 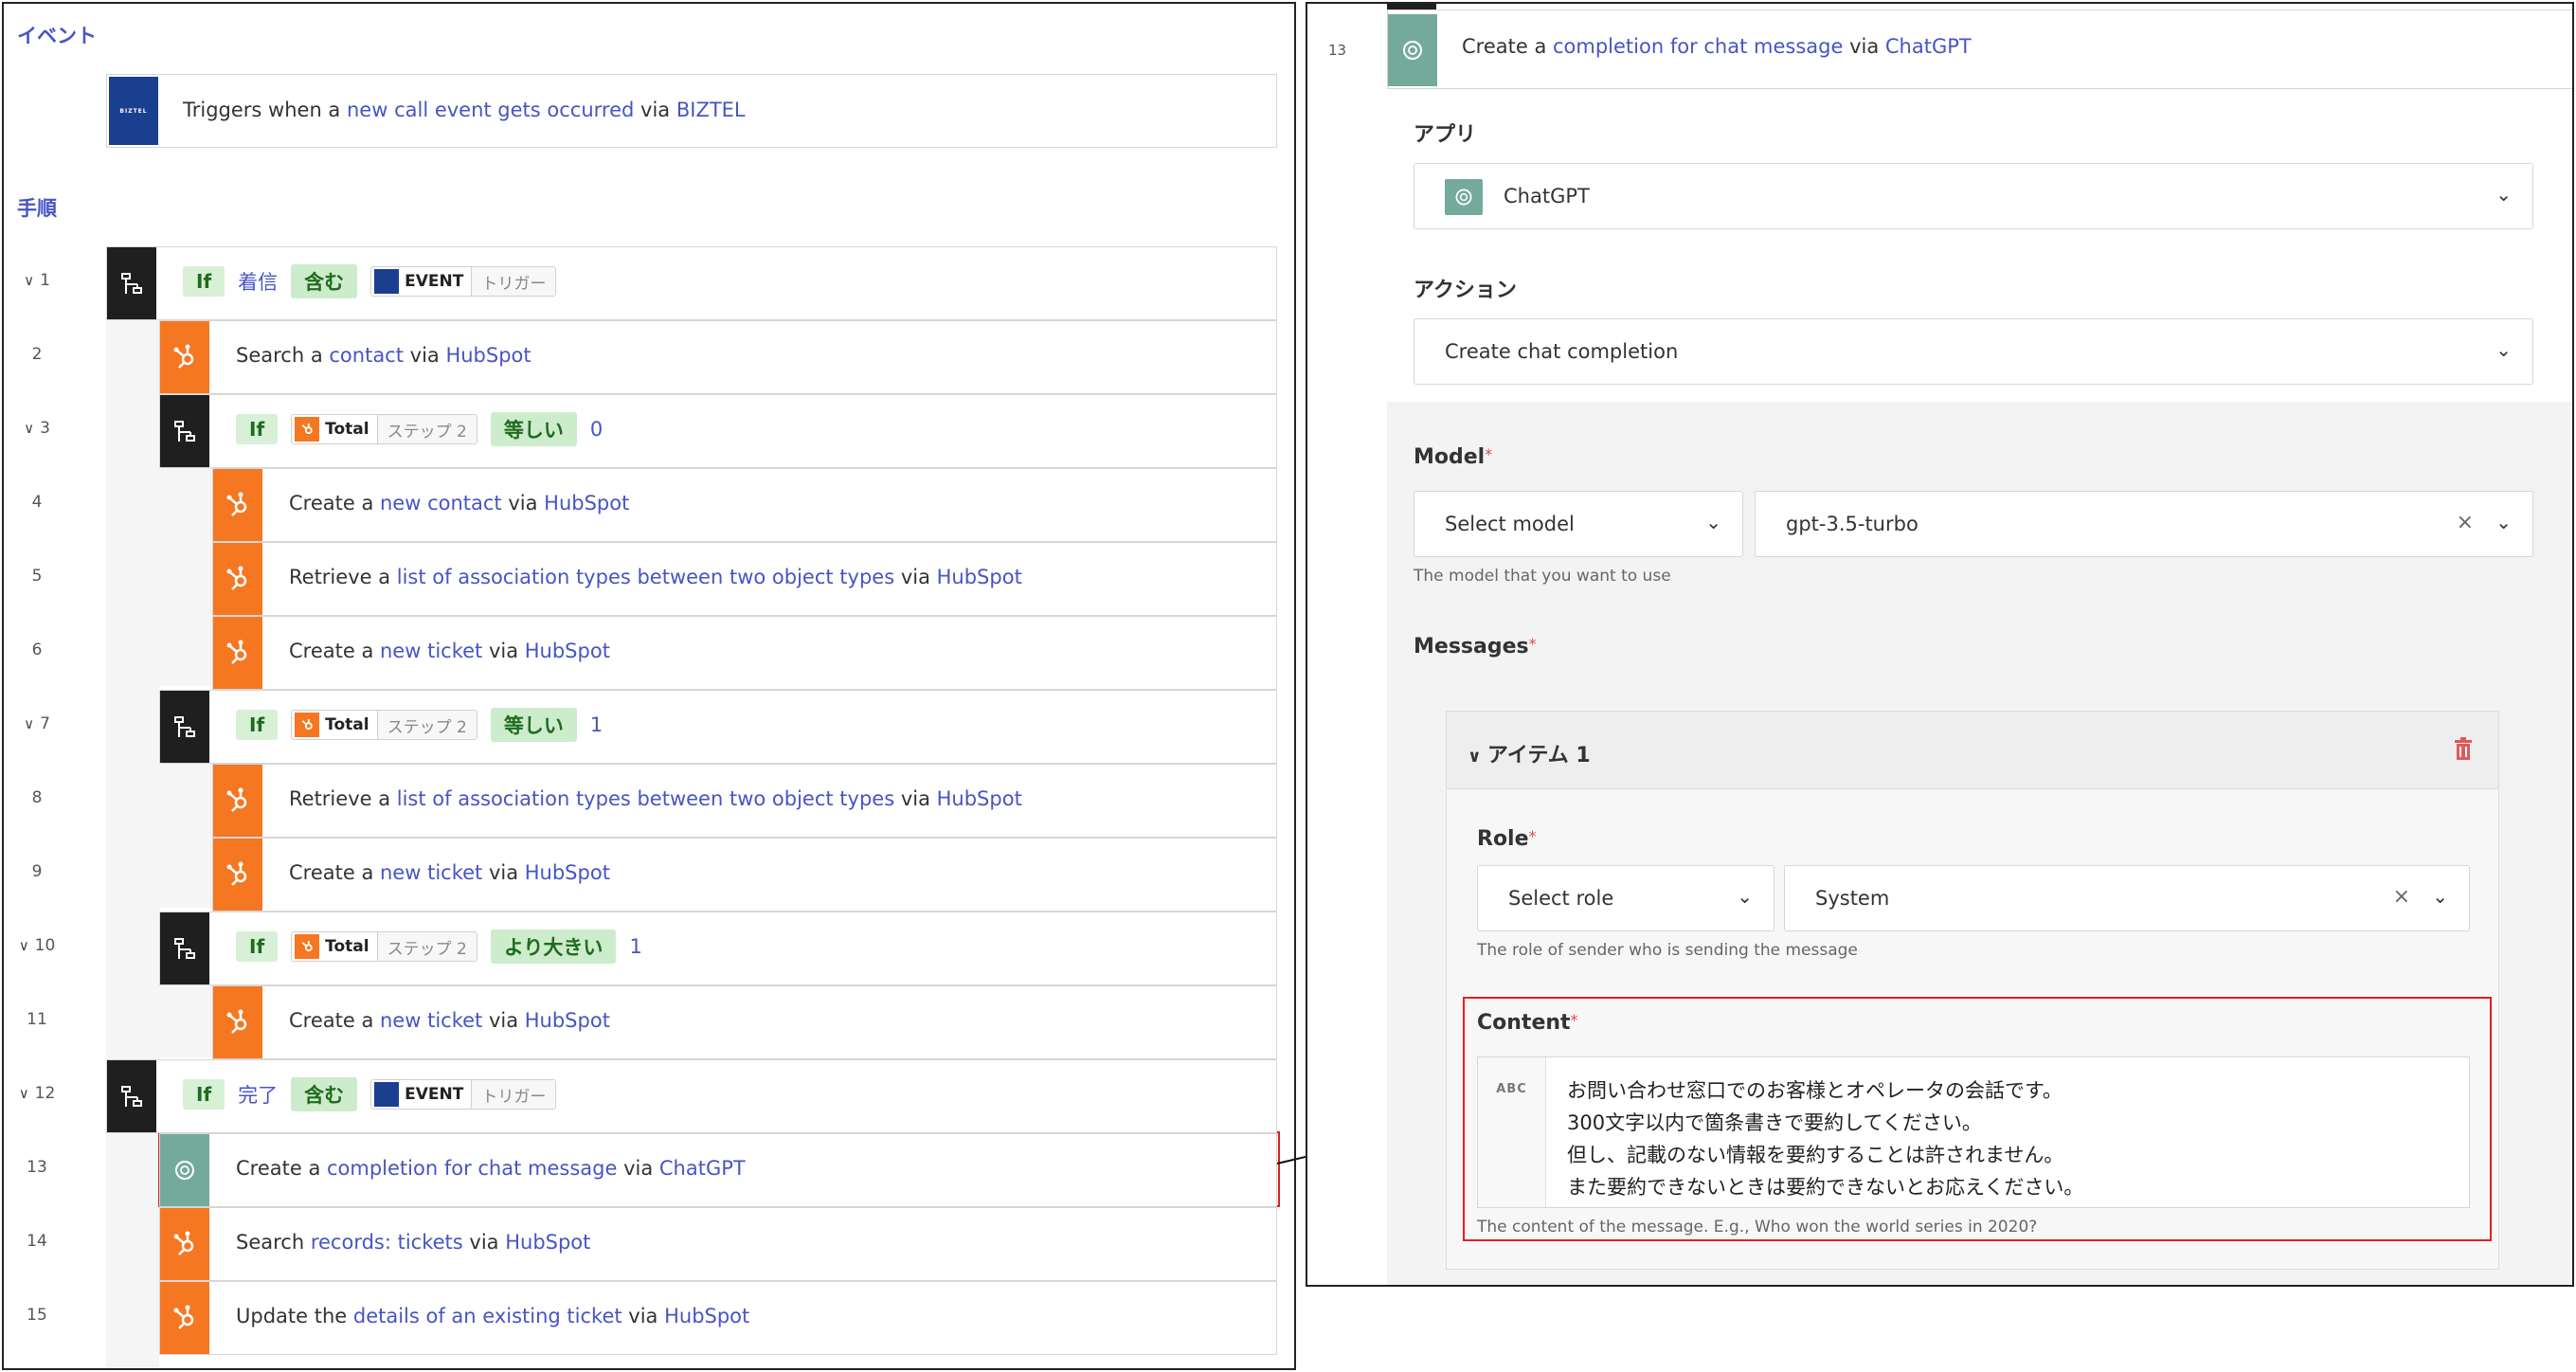 What do you see at coordinates (691, 1096) in the screenshot?
I see `condition-row: If 完了 含む EVENT トリガー` at bounding box center [691, 1096].